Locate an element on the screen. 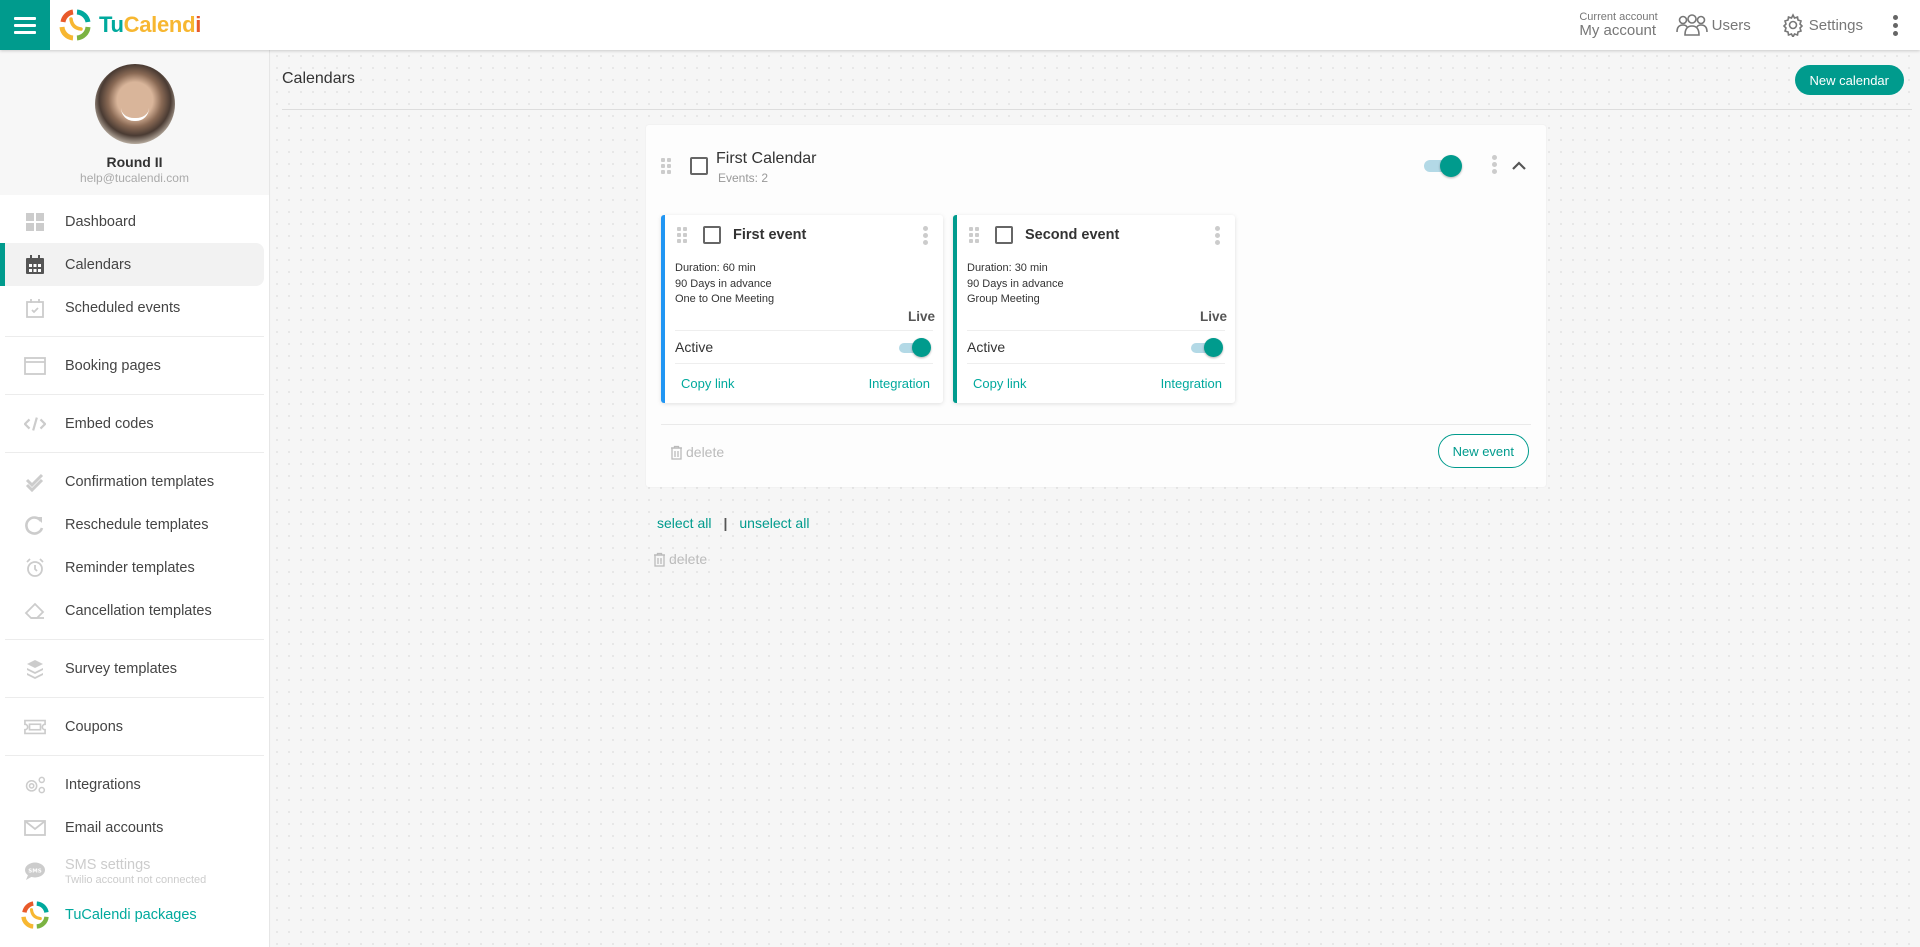  new-calendar-button: New calendar is located at coordinates (1849, 80).